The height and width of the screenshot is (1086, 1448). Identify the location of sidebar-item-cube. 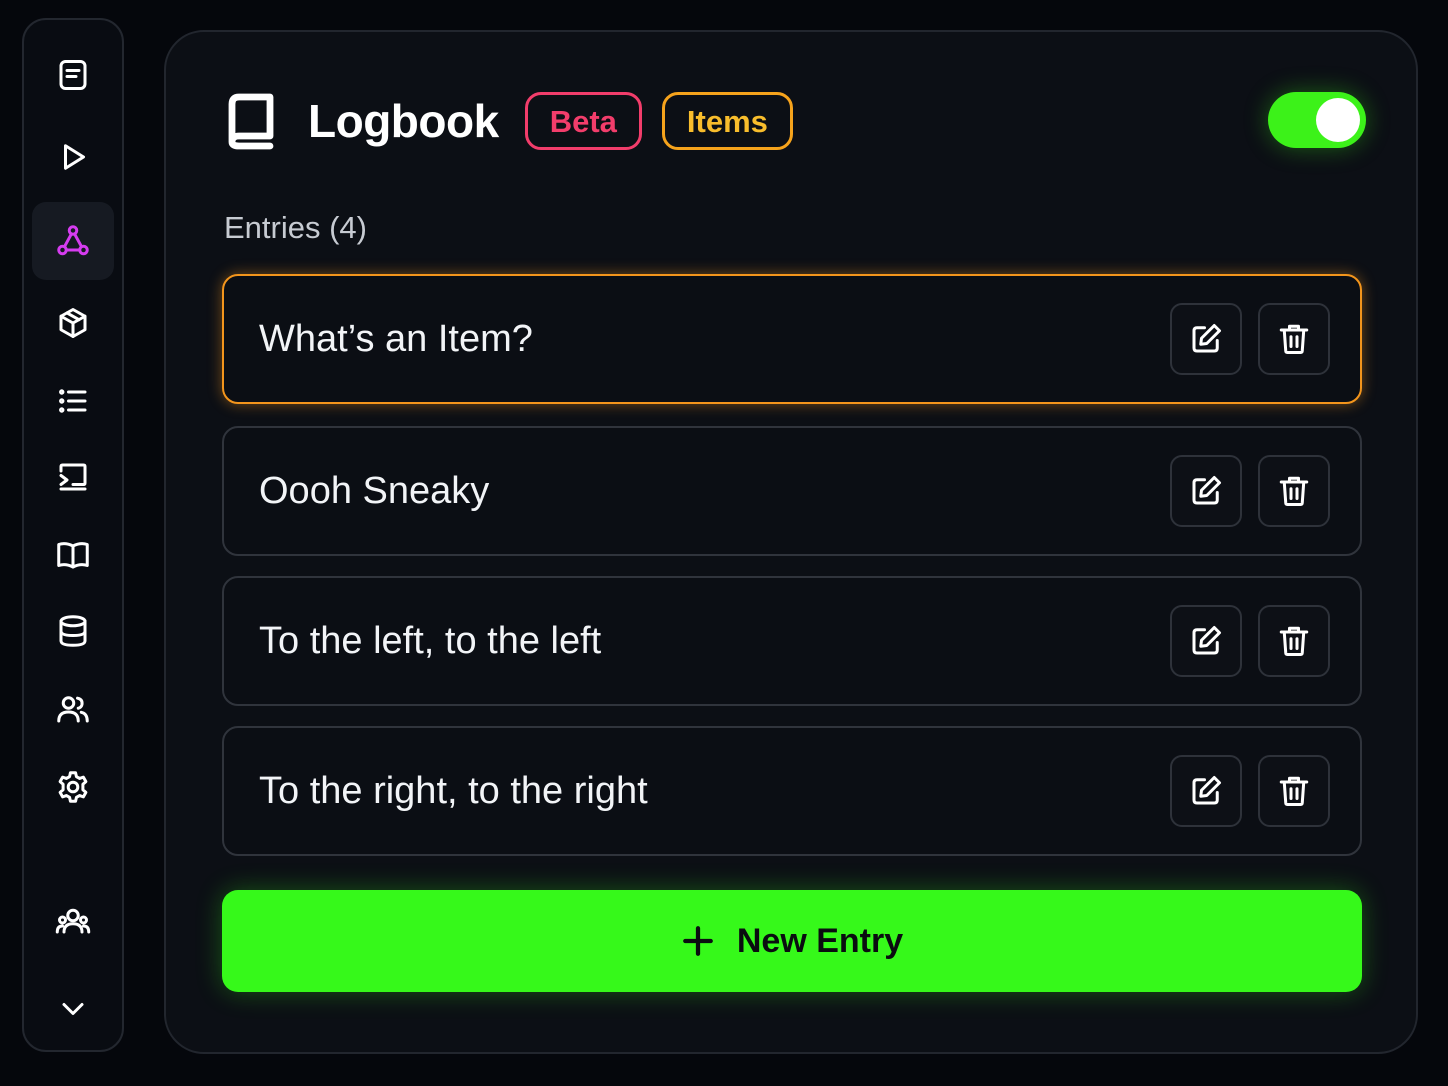
(73, 323).